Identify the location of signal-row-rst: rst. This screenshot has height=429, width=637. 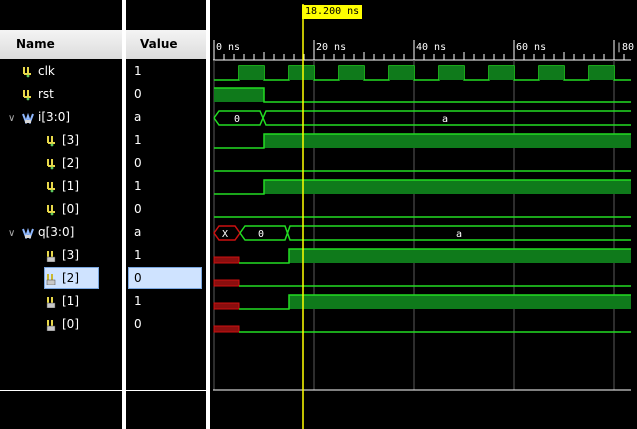
(38, 94).